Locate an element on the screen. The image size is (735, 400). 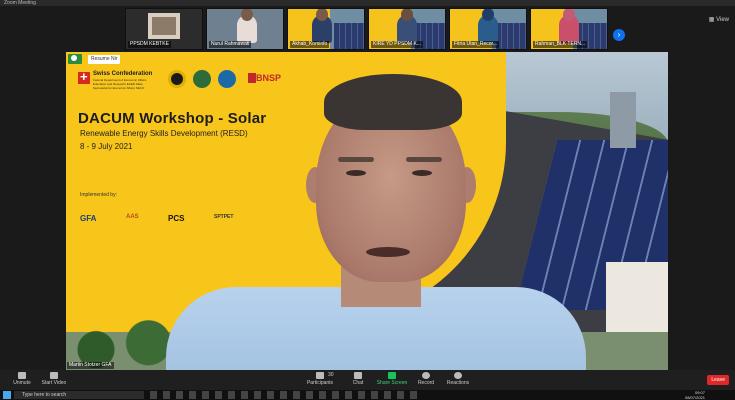
implemented-by-label: Implemented by: is located at coordinates (98, 195).